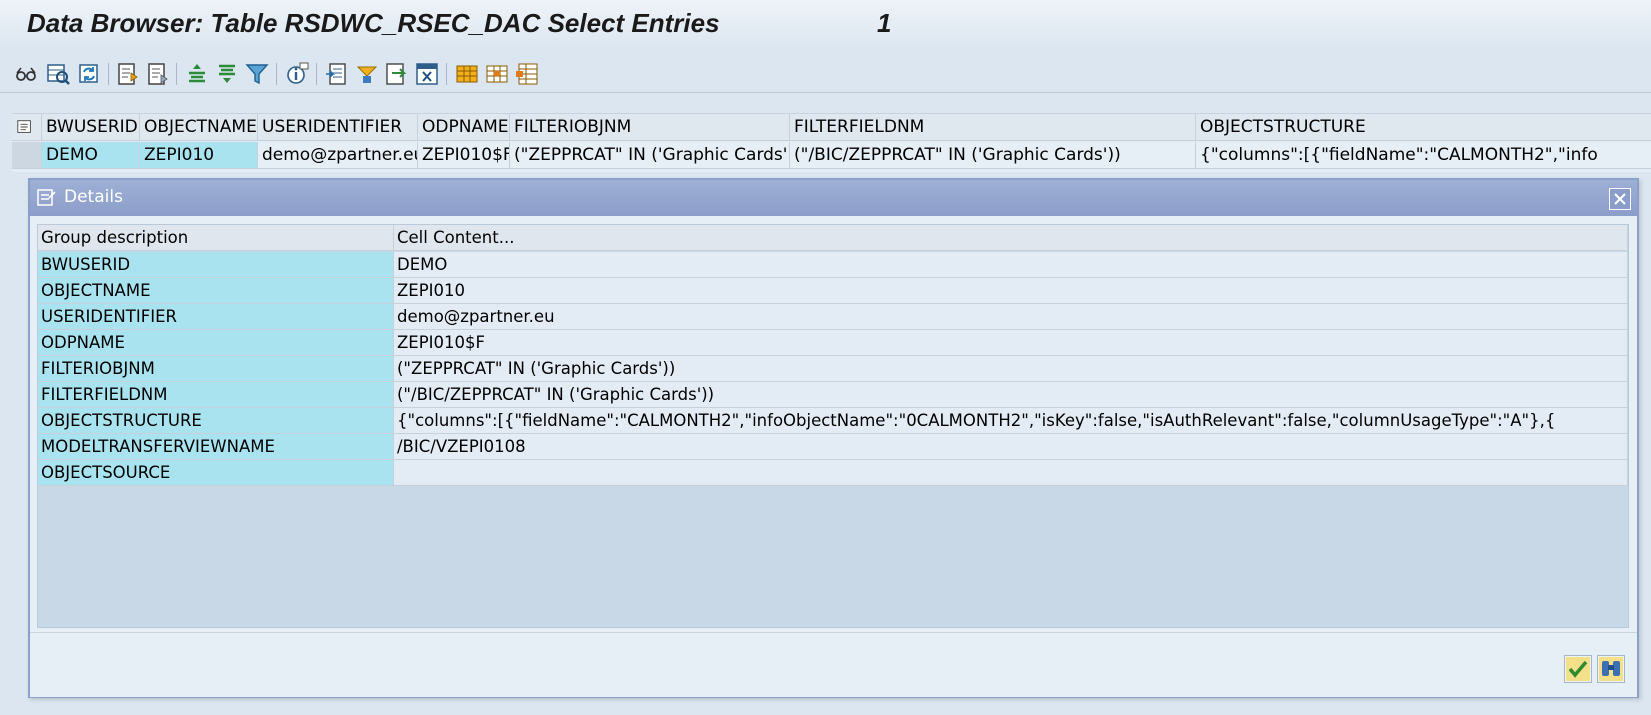  Describe the element at coordinates (58, 74) in the screenshot. I see `check-table-icon` at that location.